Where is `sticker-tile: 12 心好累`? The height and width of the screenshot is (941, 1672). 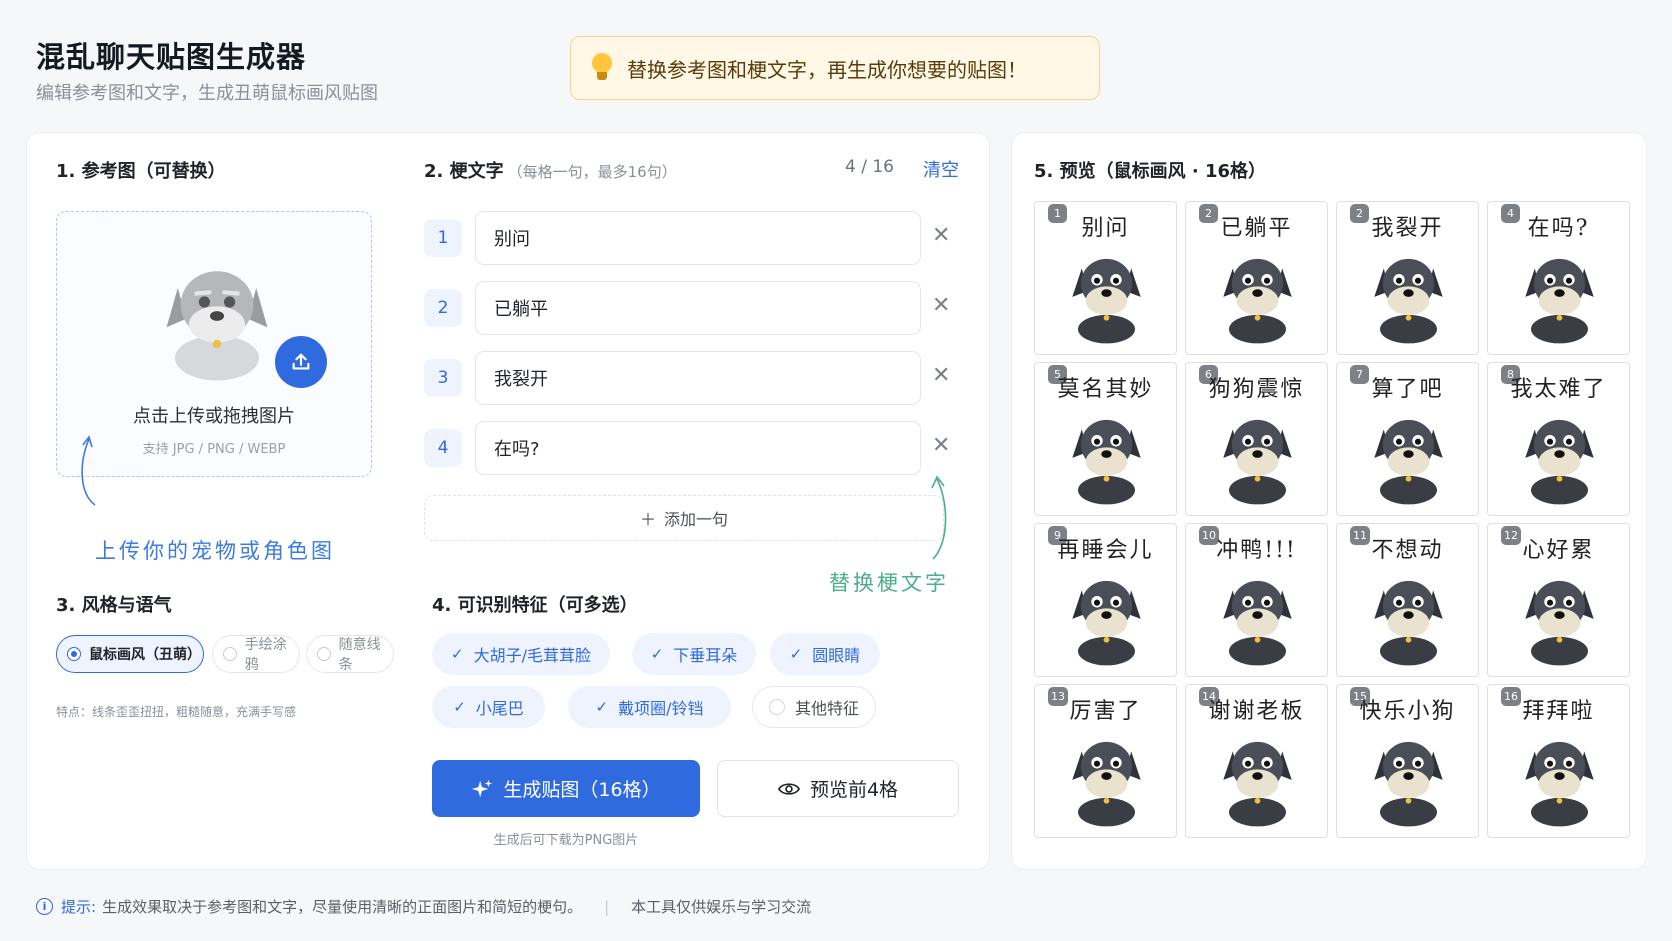
sticker-tile: 12 心好累 is located at coordinates (1558, 600).